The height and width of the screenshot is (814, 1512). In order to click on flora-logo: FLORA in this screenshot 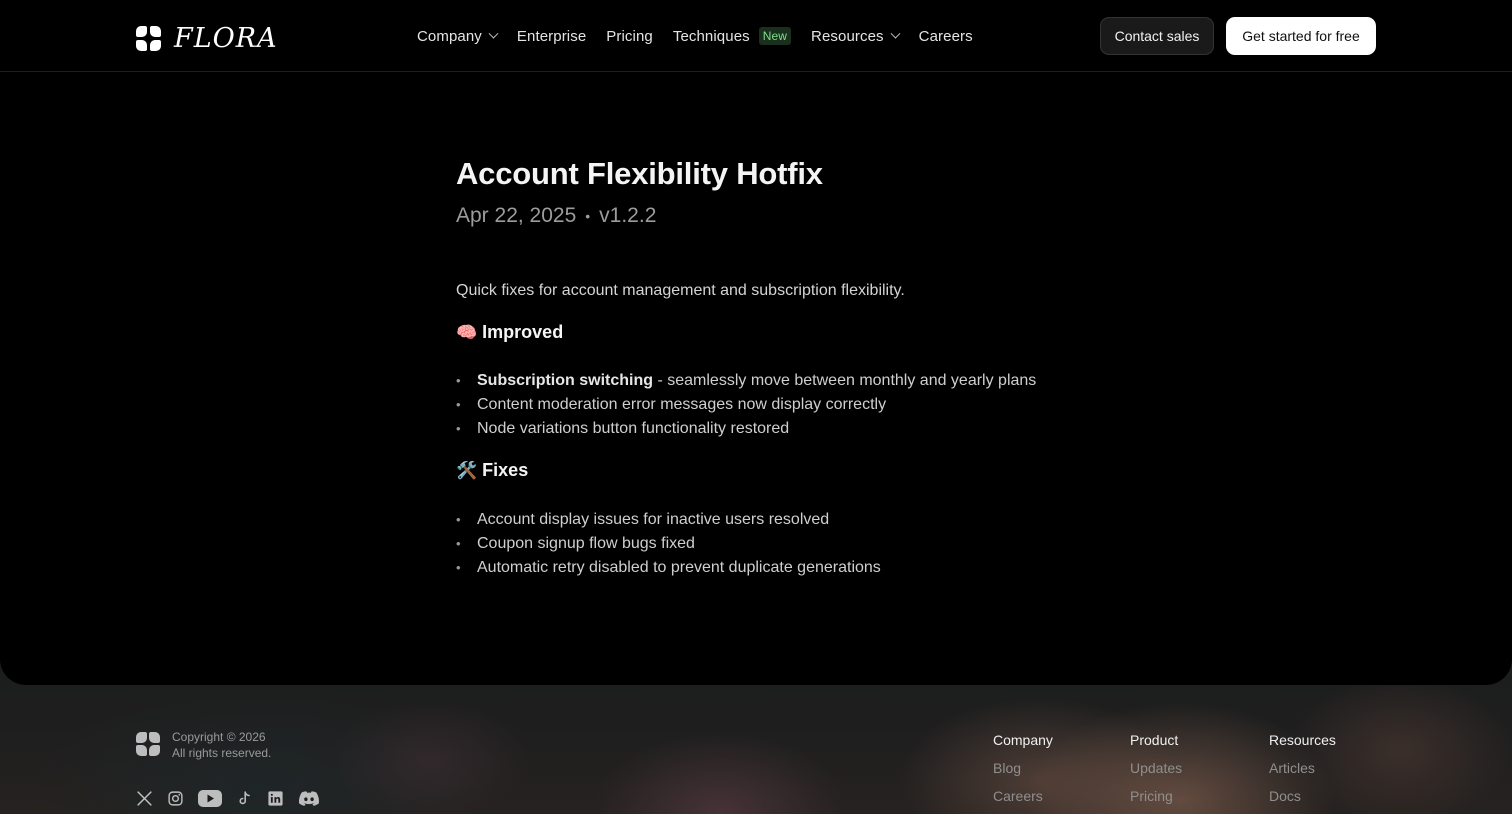, I will do `click(207, 38)`.